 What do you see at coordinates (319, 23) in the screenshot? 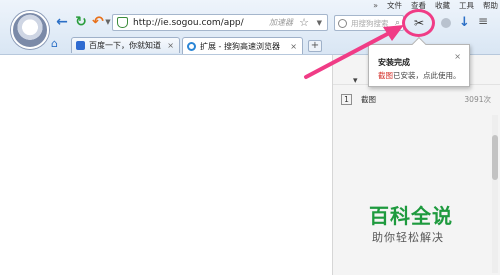
I see `address-dropdown-icon: ▼` at bounding box center [319, 23].